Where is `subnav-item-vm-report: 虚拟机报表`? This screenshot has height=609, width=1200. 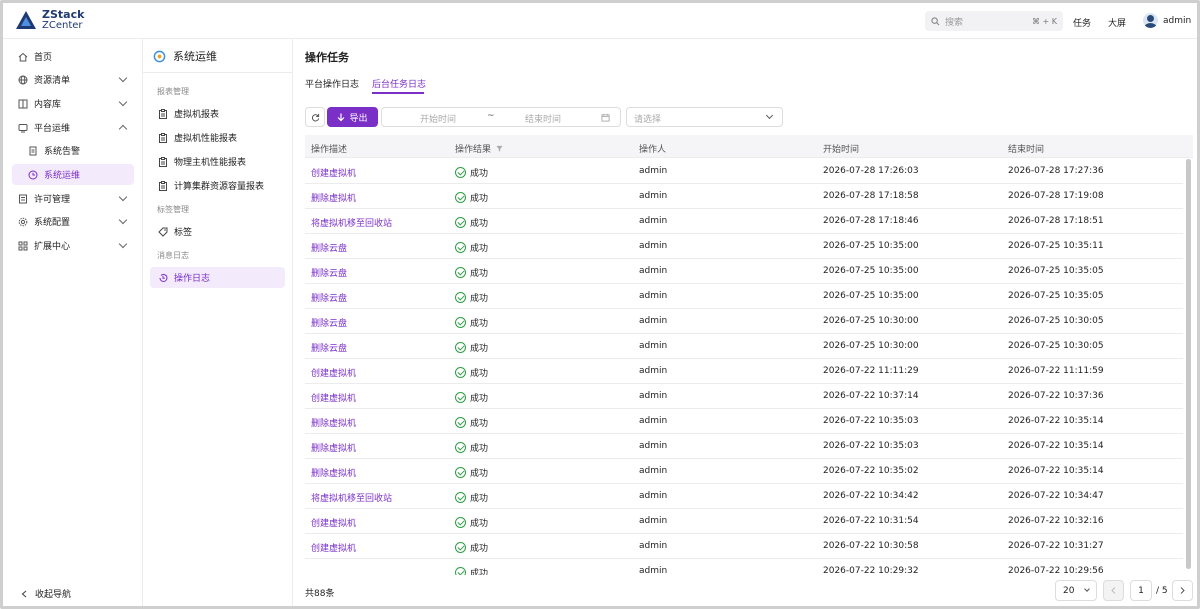 subnav-item-vm-report: 虚拟机报表 is located at coordinates (217, 113).